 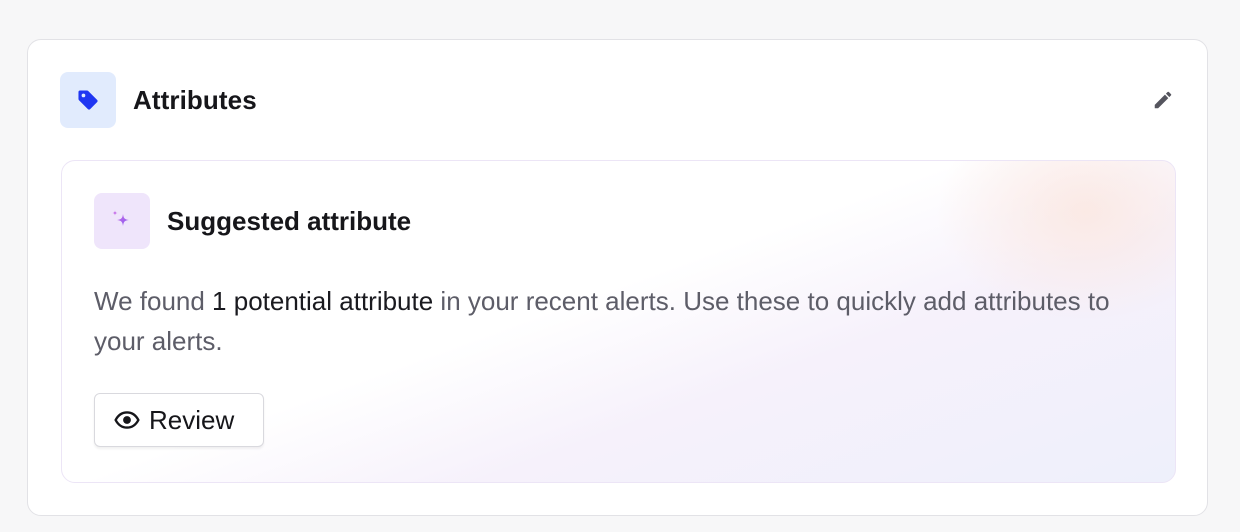 I want to click on edit-button, so click(x=1163, y=100).